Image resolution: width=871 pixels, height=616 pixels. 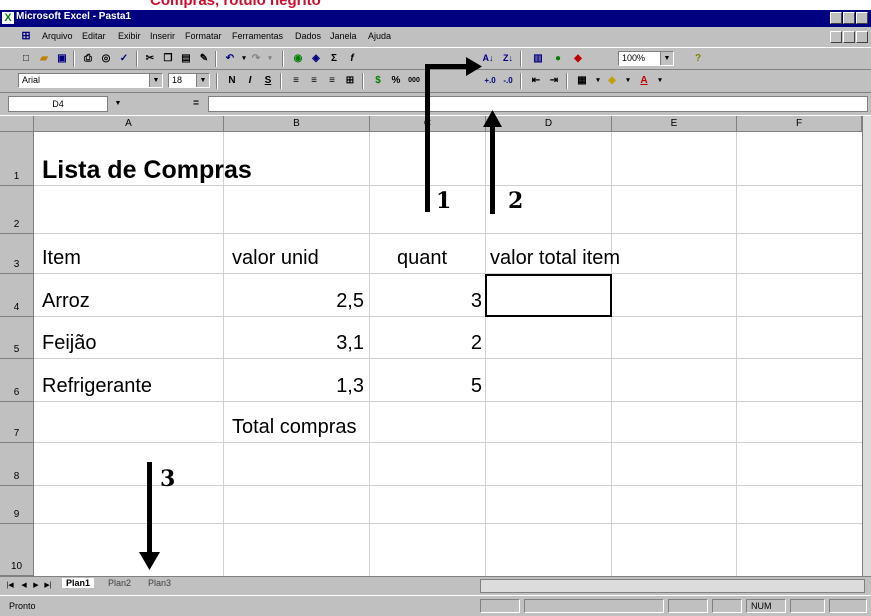 I want to click on decrease-decimal-icon: -.0, so click(x=508, y=80).